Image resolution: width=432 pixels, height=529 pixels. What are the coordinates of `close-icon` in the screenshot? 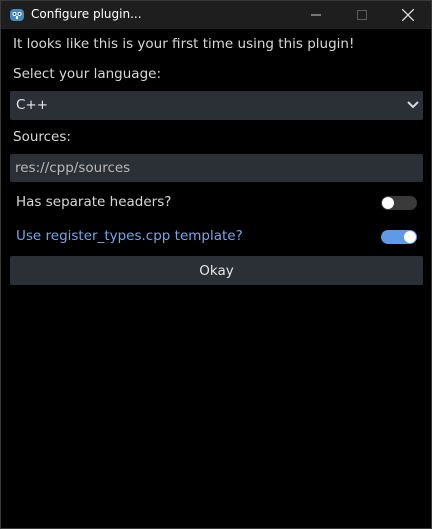 It's located at (408, 15).